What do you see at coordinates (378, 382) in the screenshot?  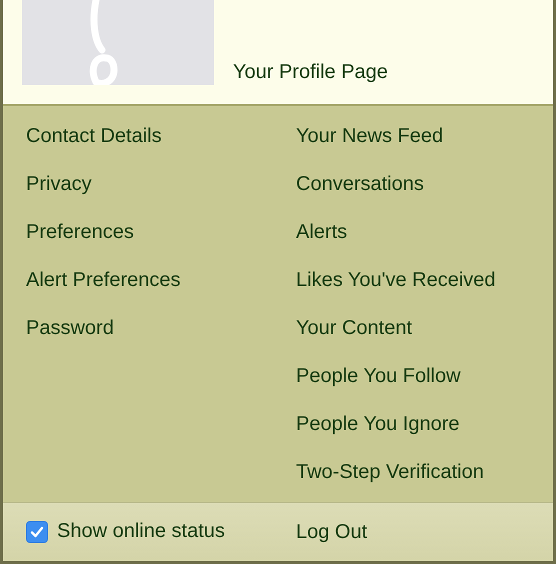 I see `menu-item: People You Follow` at bounding box center [378, 382].